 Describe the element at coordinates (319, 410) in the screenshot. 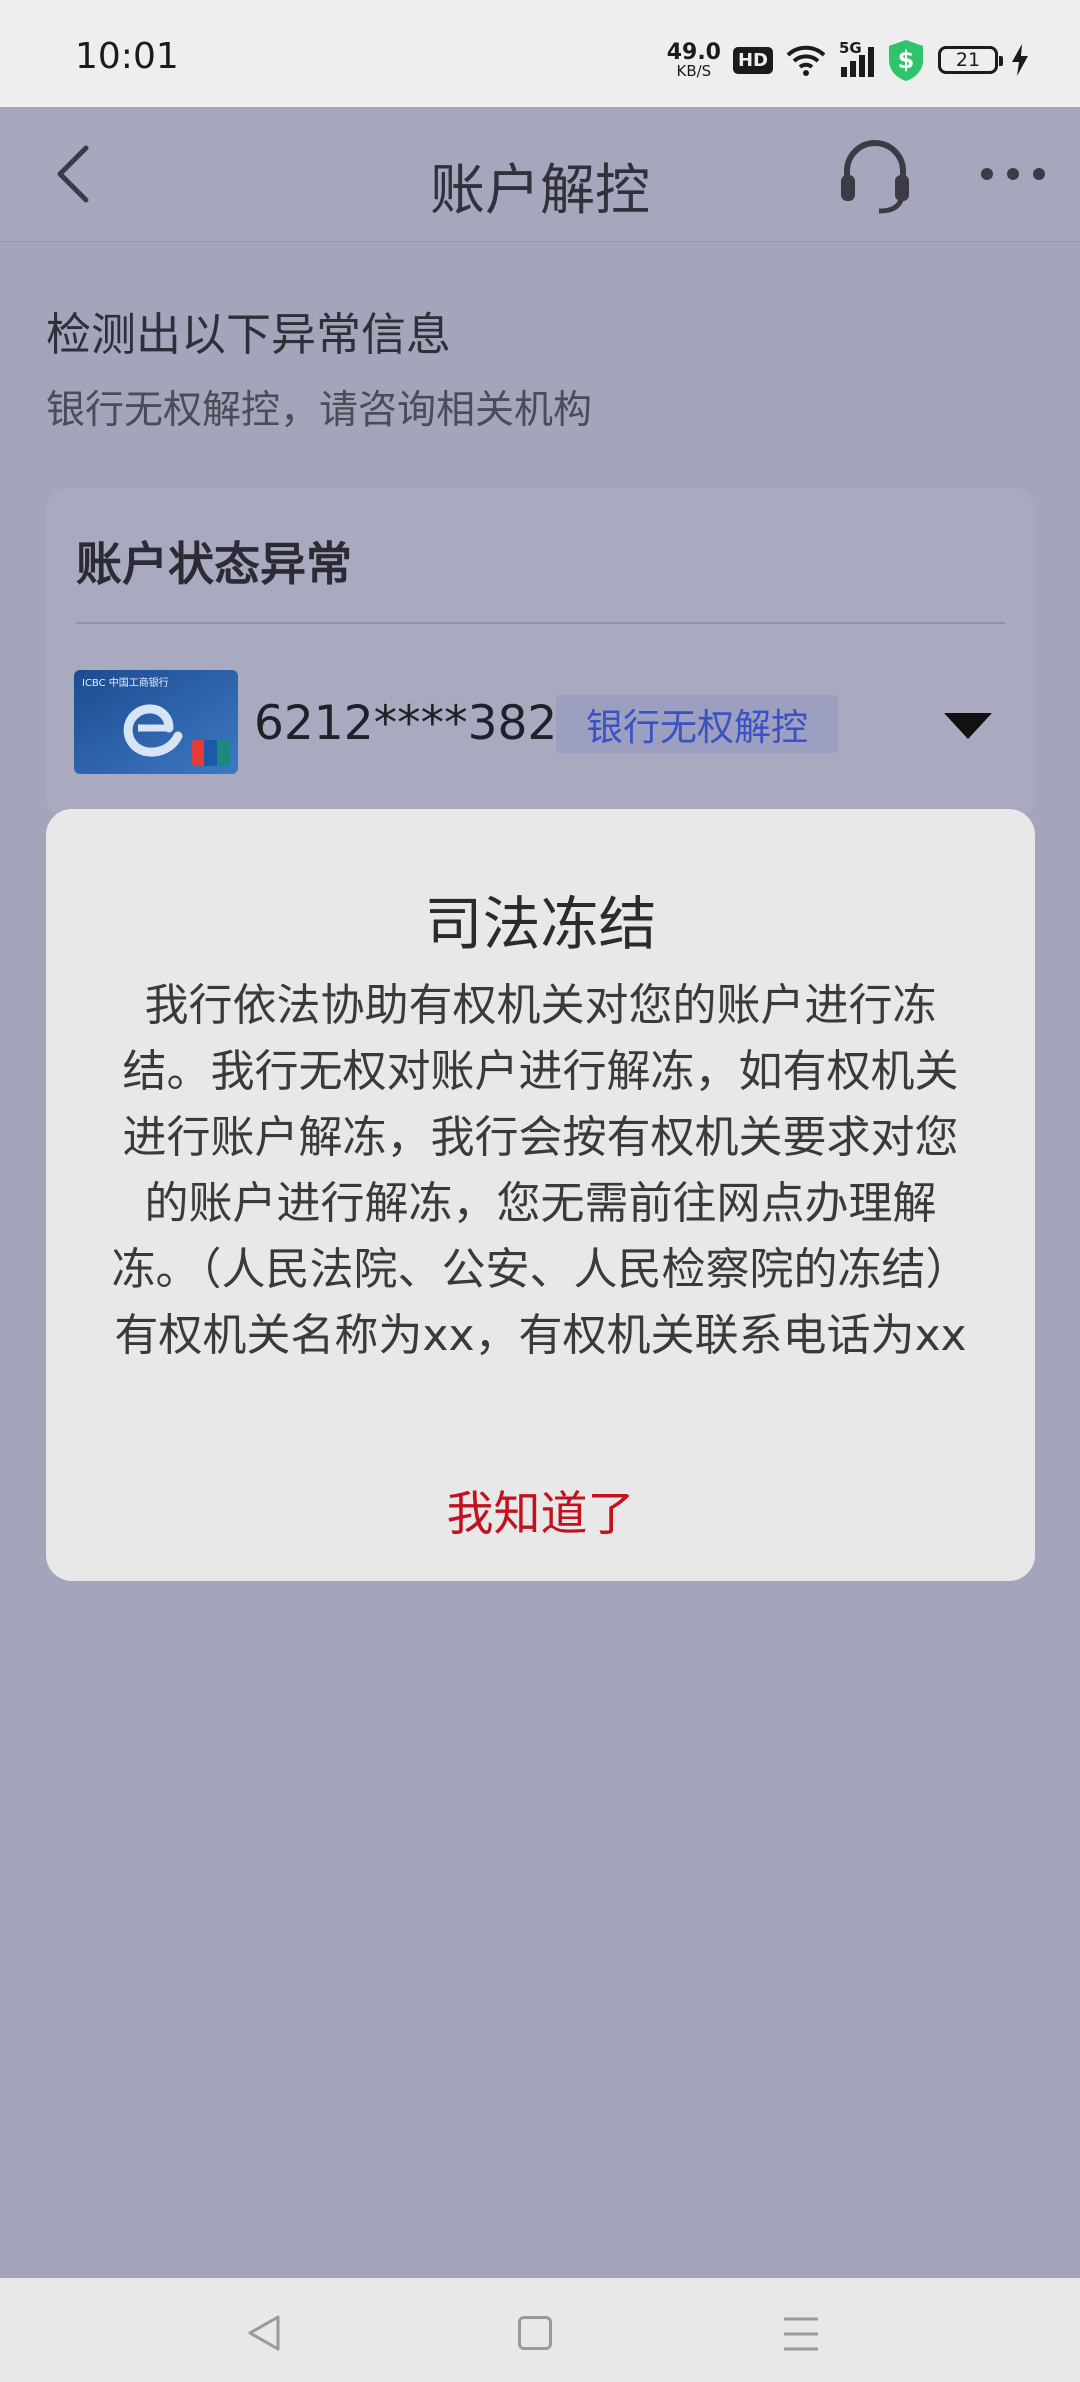

I see `notice-subtitle: 银行无权解控，请咨询相关机构` at that location.